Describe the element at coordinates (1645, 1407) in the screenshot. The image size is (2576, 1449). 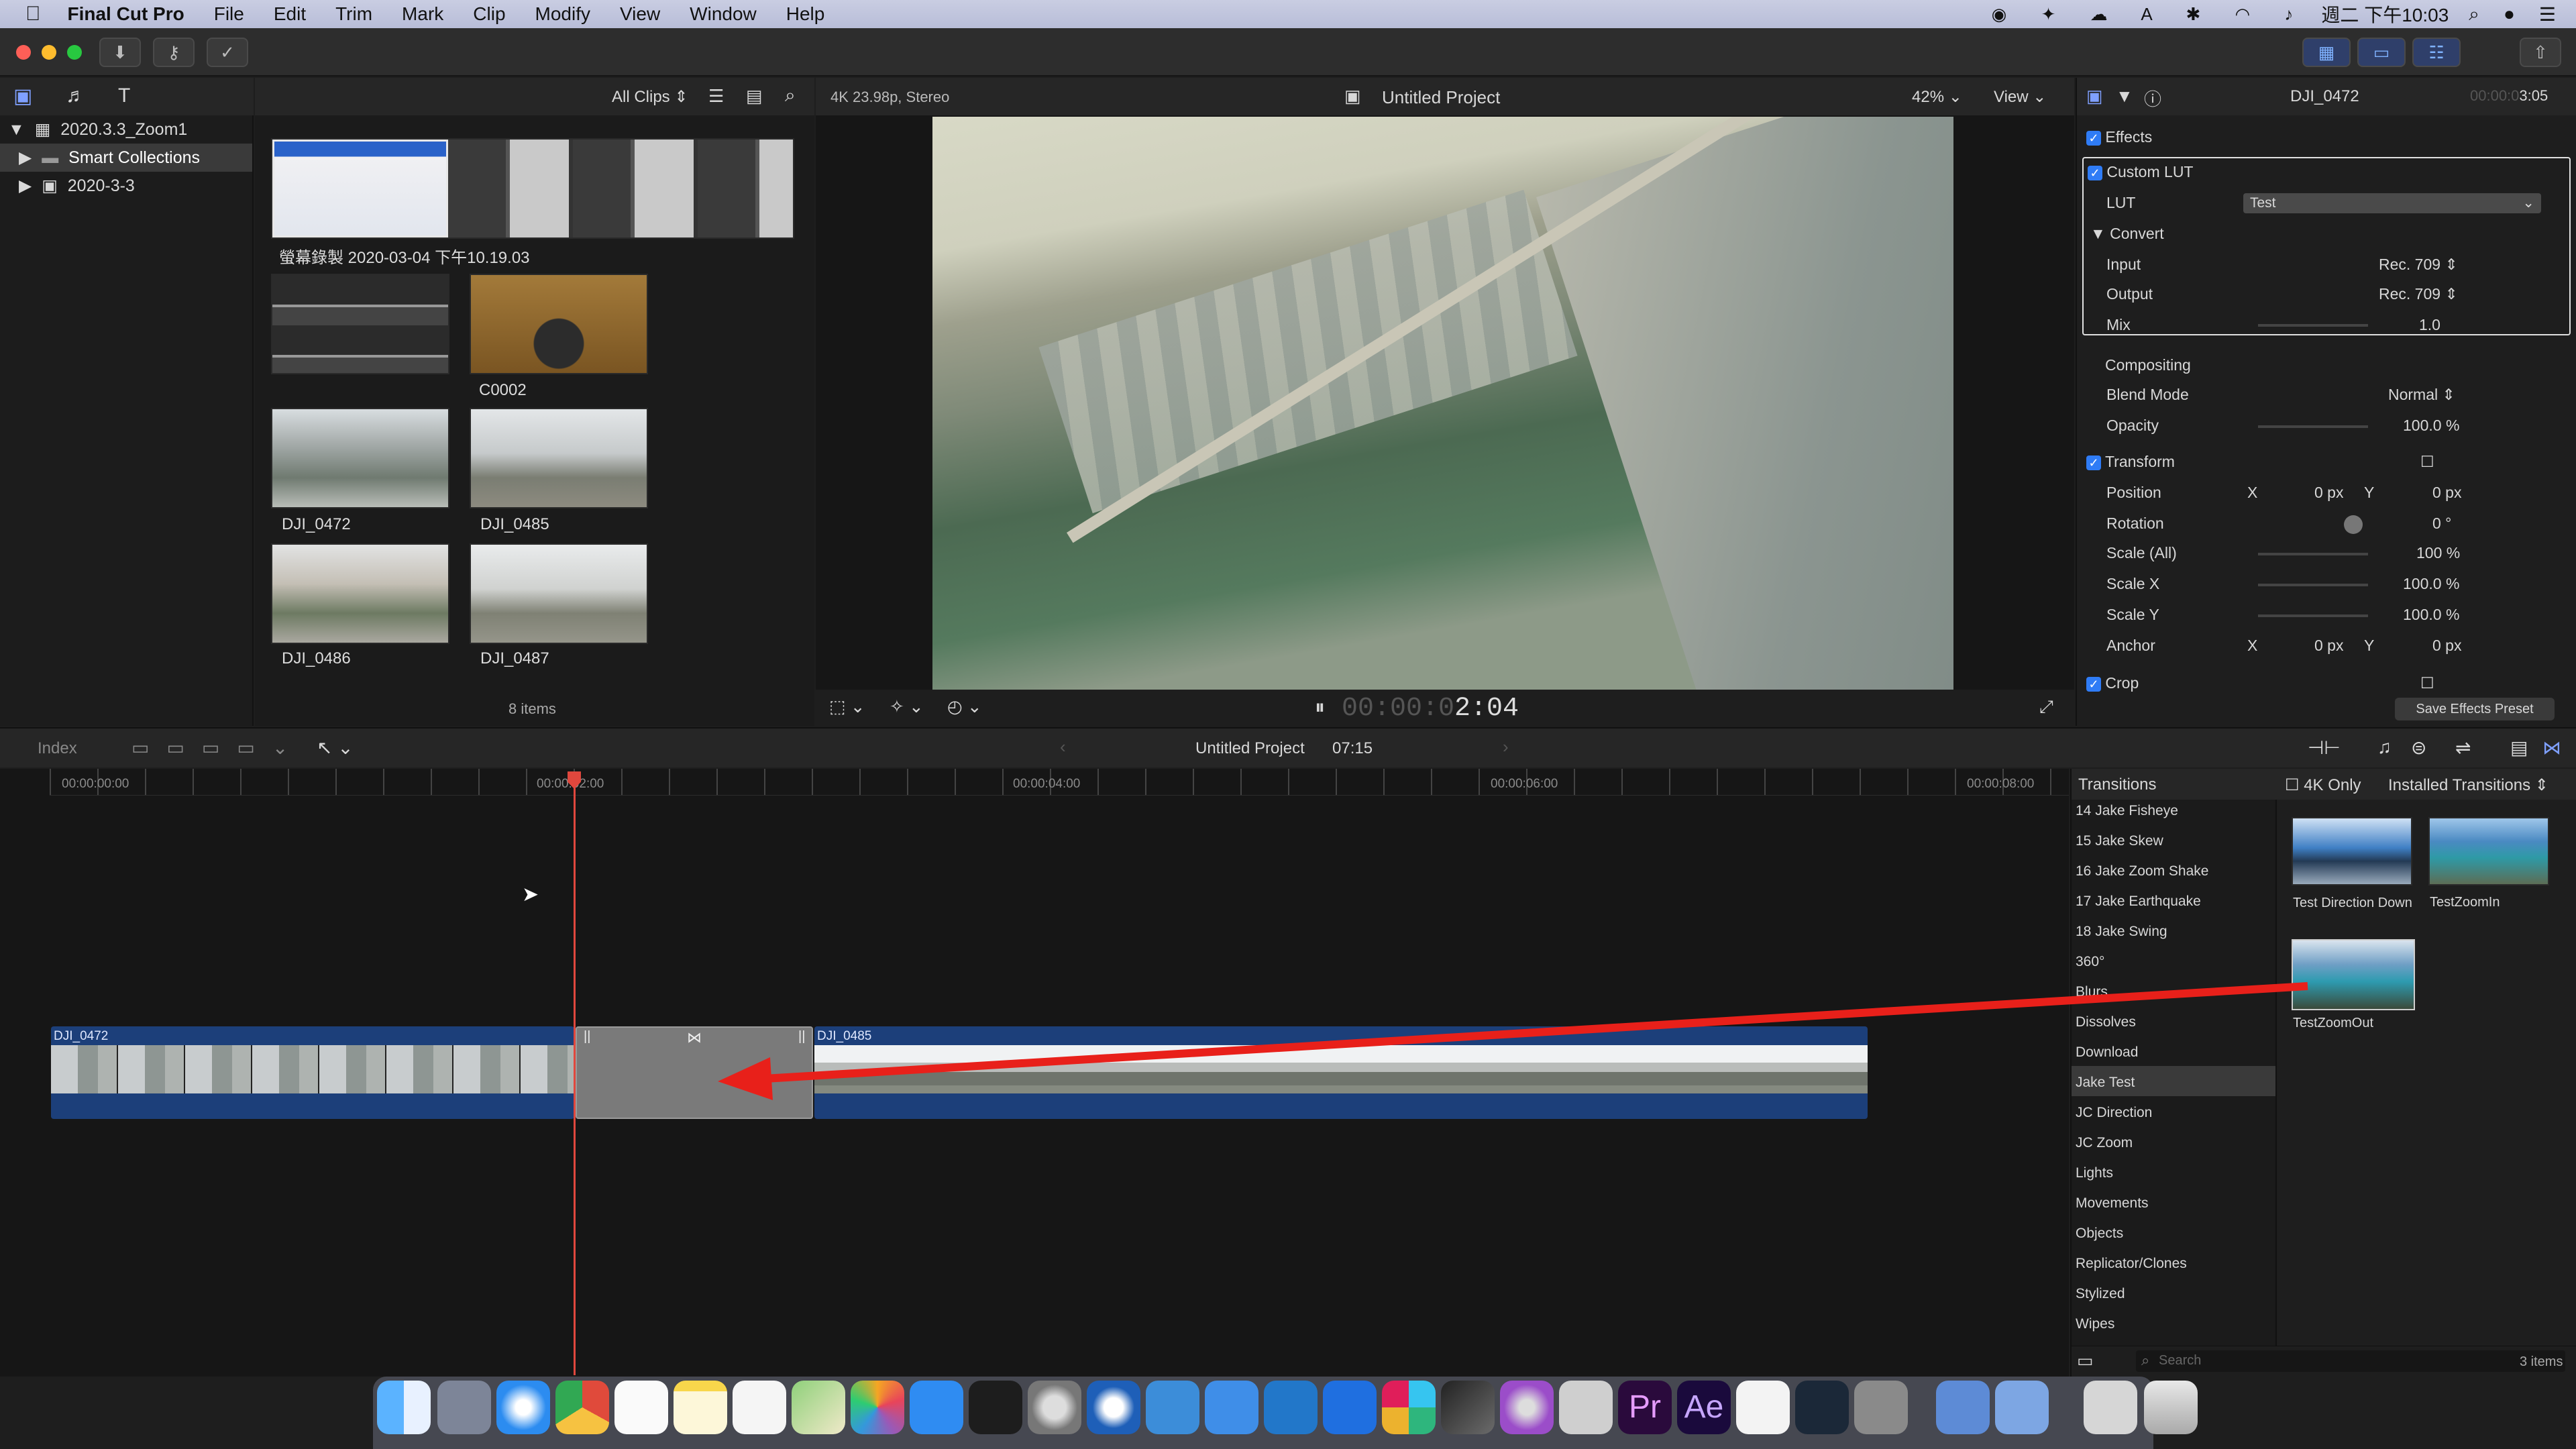
I see `premiere-pro-icon: Pr` at that location.